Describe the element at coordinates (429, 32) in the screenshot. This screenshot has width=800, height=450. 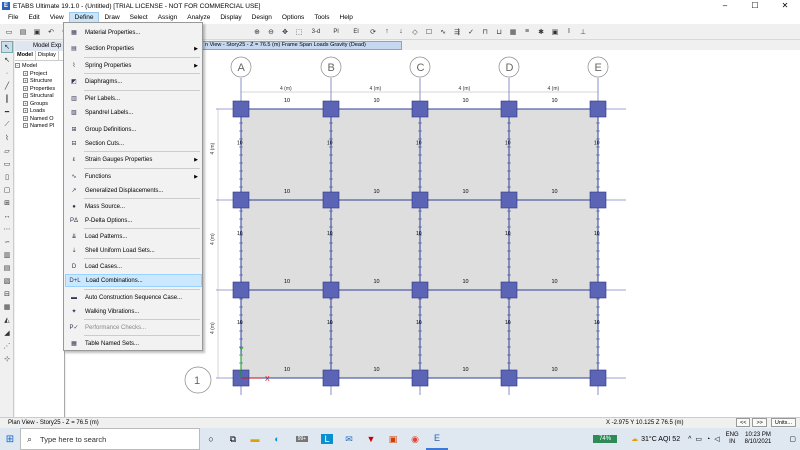
I see `display-options-icon: ☐` at that location.